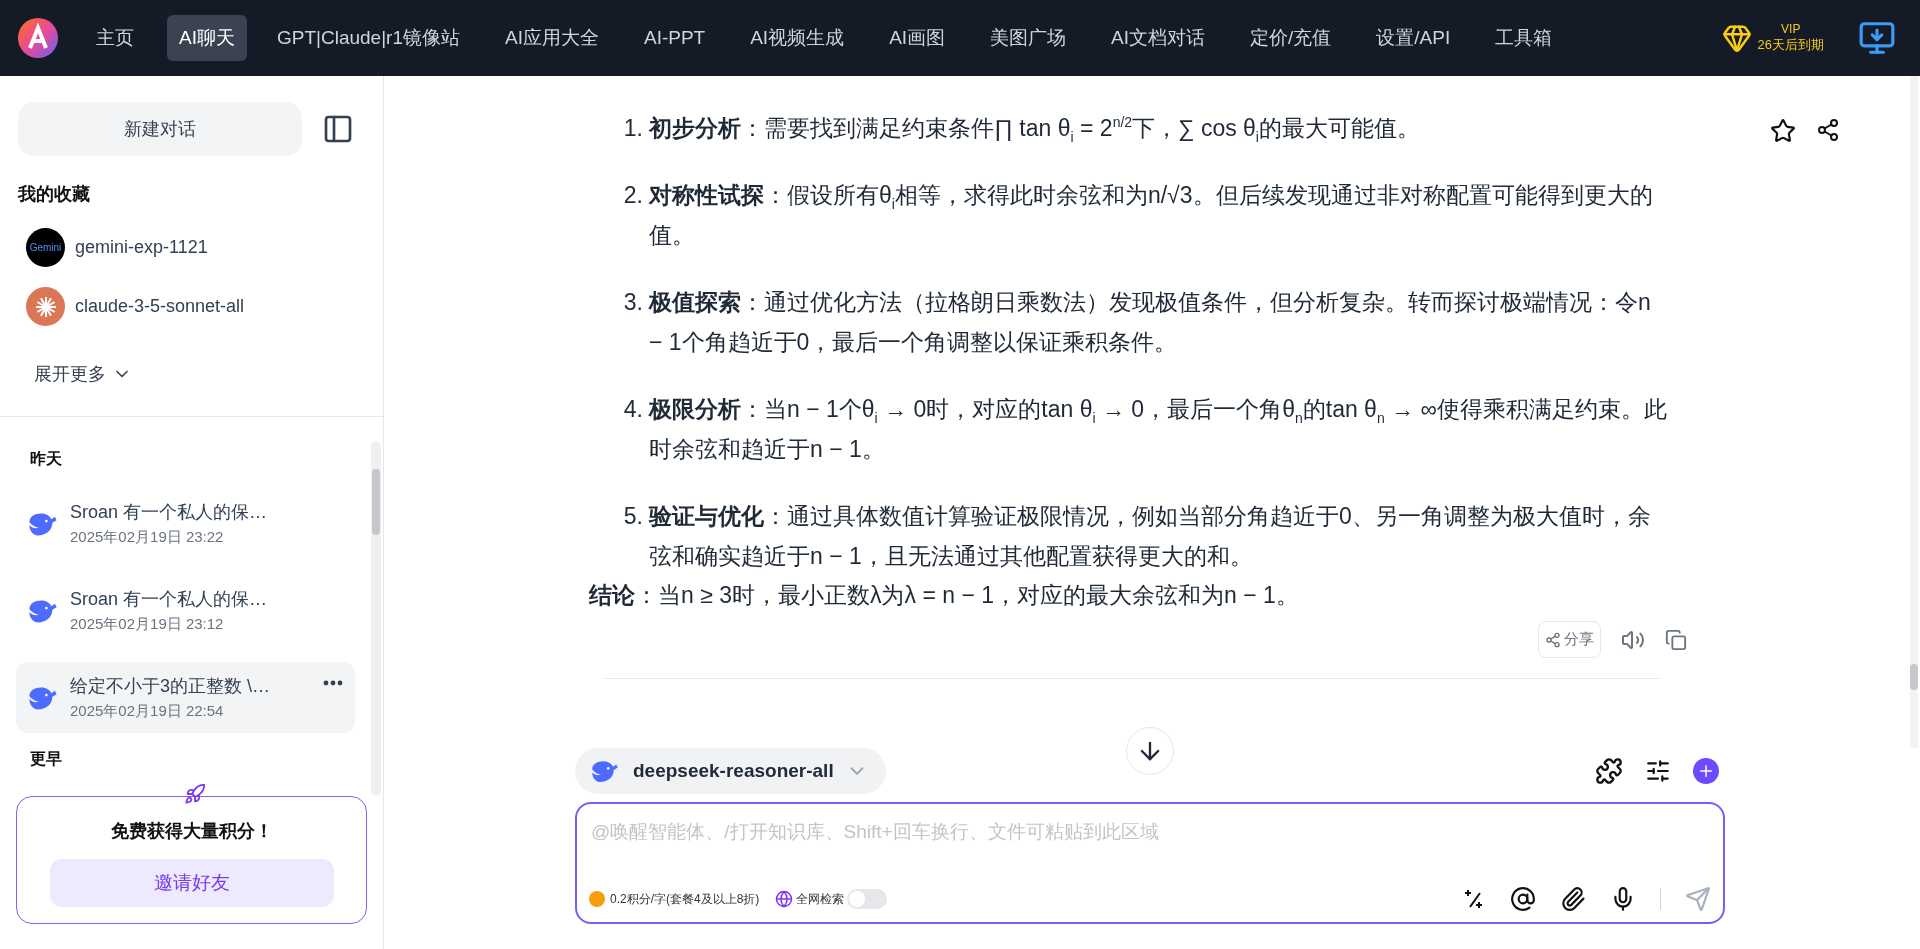 The width and height of the screenshot is (1920, 949). What do you see at coordinates (1790, 45) in the screenshot?
I see `vip-expiry: 26天后到期` at bounding box center [1790, 45].